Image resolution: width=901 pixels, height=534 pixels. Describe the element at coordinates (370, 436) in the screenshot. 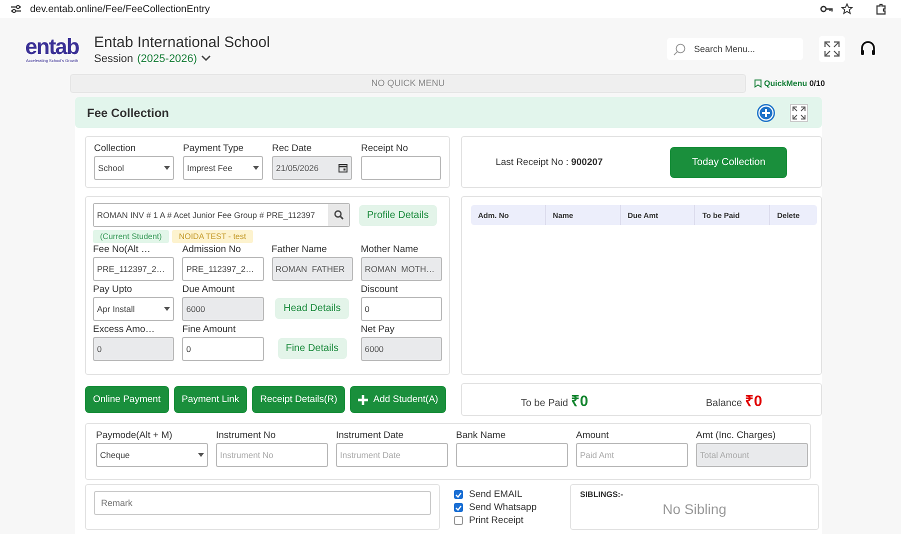

I see `field-label: Instrument Date` at that location.